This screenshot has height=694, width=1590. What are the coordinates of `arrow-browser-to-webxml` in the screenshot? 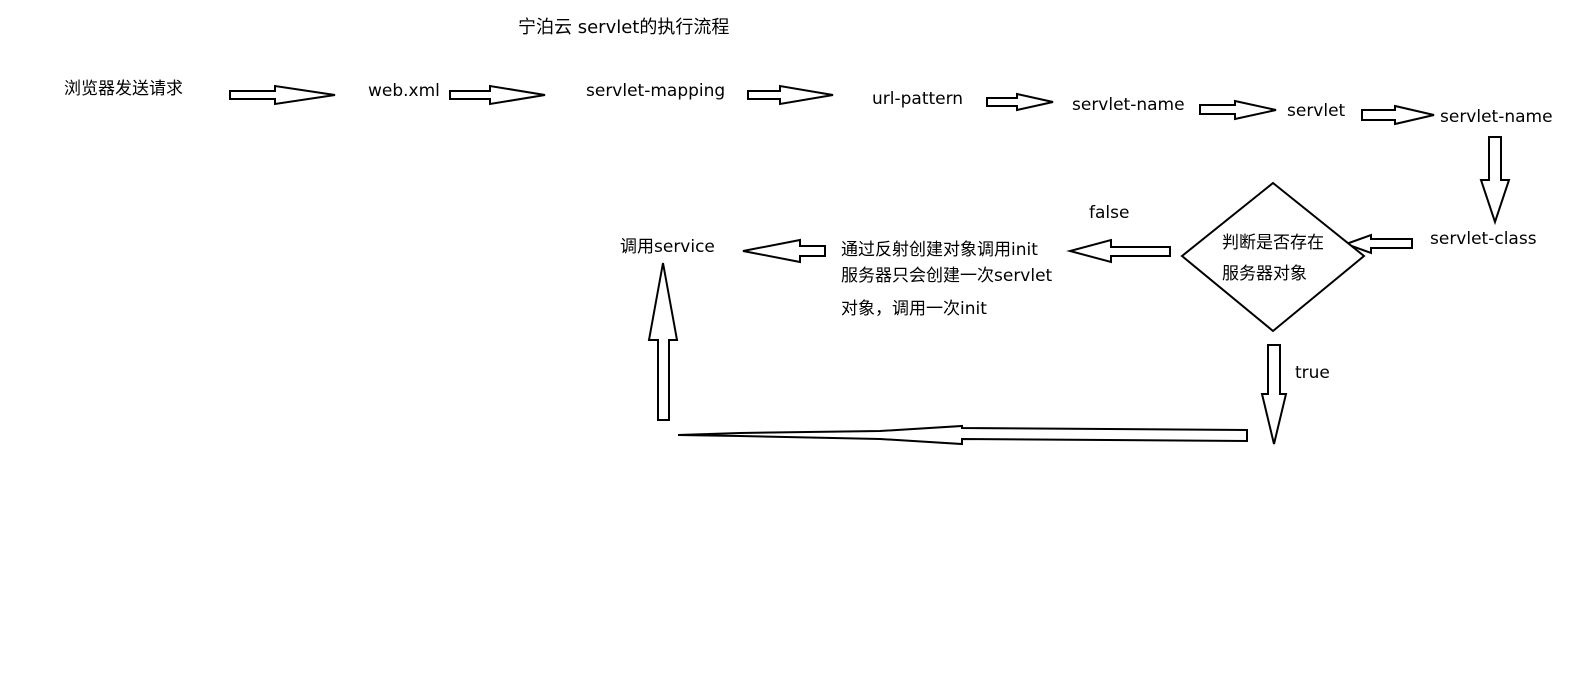 It's located at (282, 95).